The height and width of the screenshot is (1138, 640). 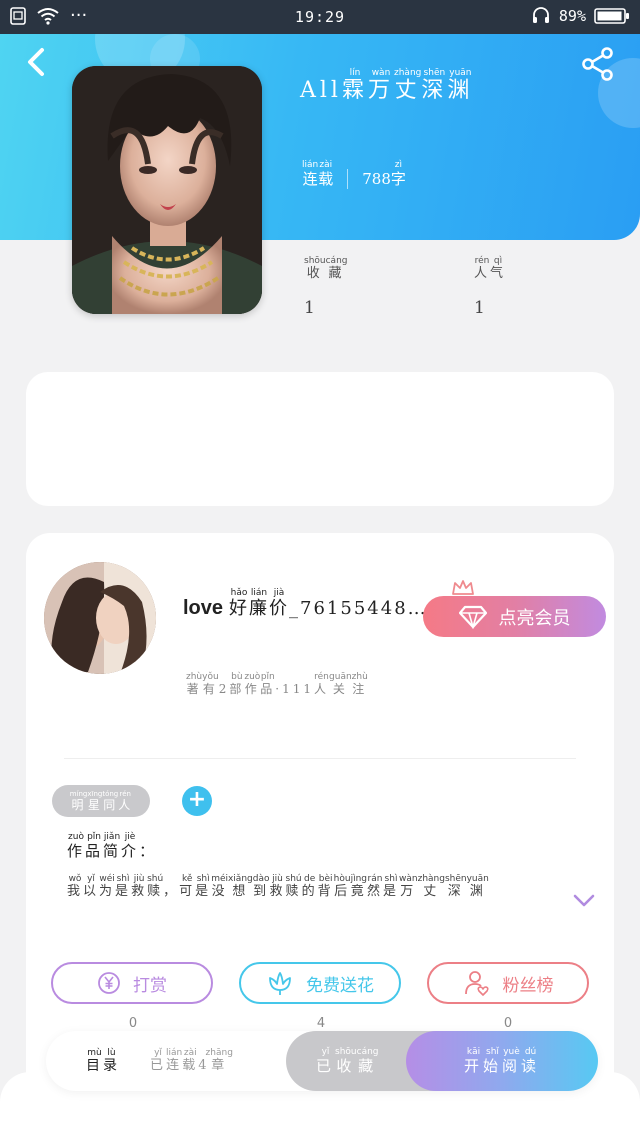 I want to click on yen-icon, so click(x=109, y=983).